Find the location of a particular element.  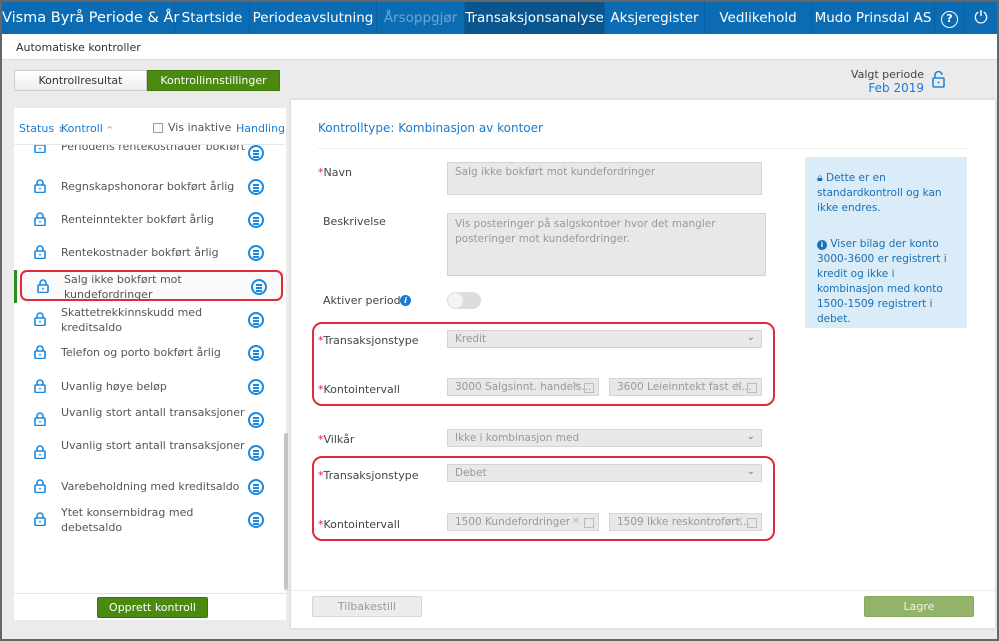

period-label: Valgt periode is located at coordinates (887, 74).